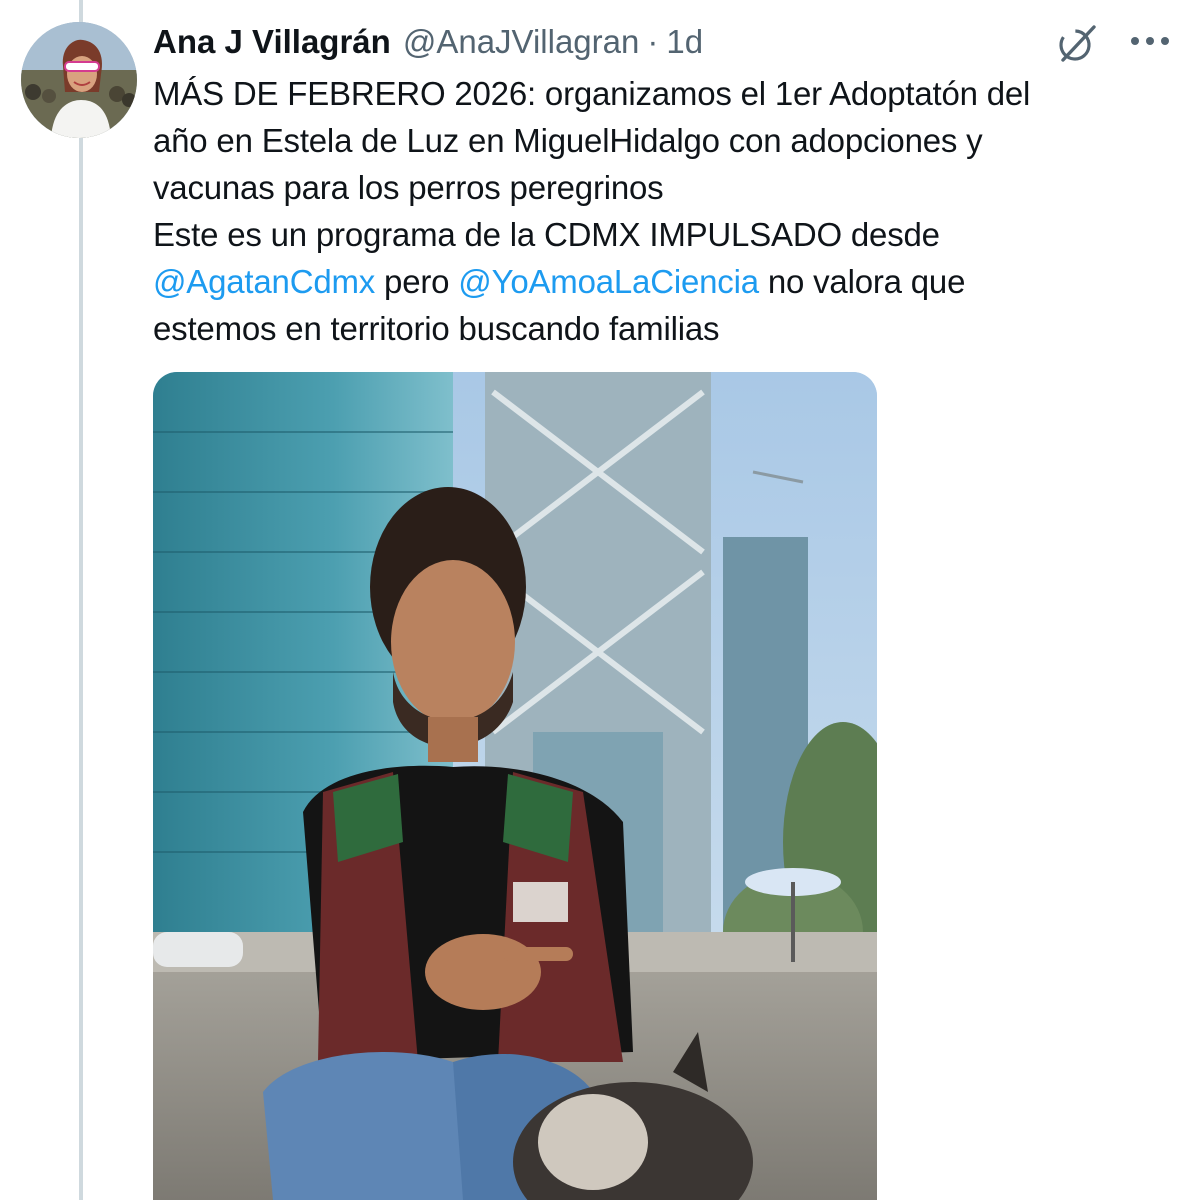 The width and height of the screenshot is (1200, 1200). I want to click on author-display-name: Ana J Villagrán, so click(272, 42).